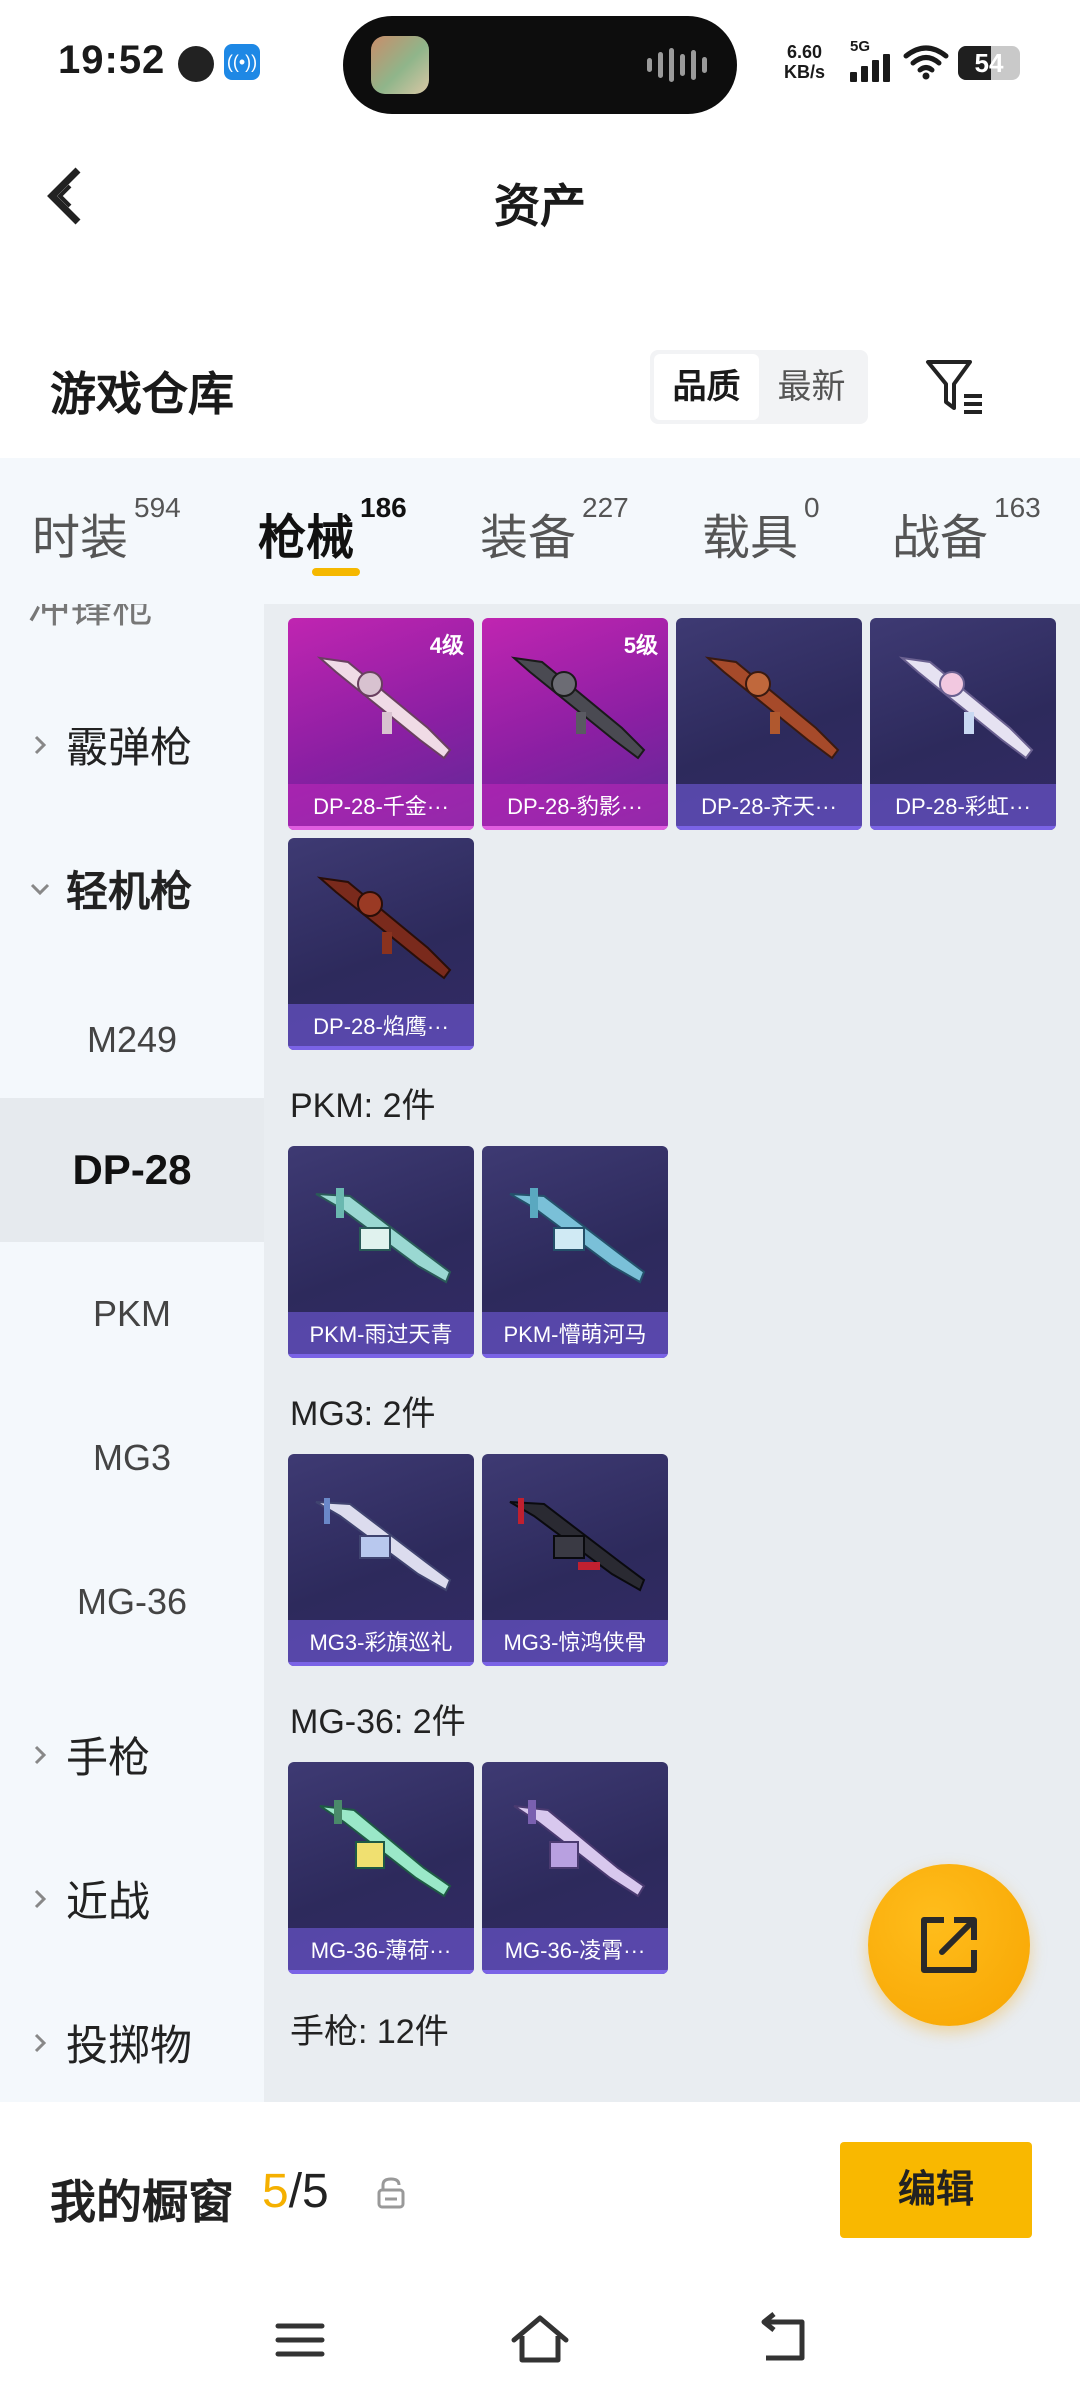 The height and width of the screenshot is (2400, 1080). What do you see at coordinates (142, 394) in the screenshot?
I see `section-title: 游戏仓库` at bounding box center [142, 394].